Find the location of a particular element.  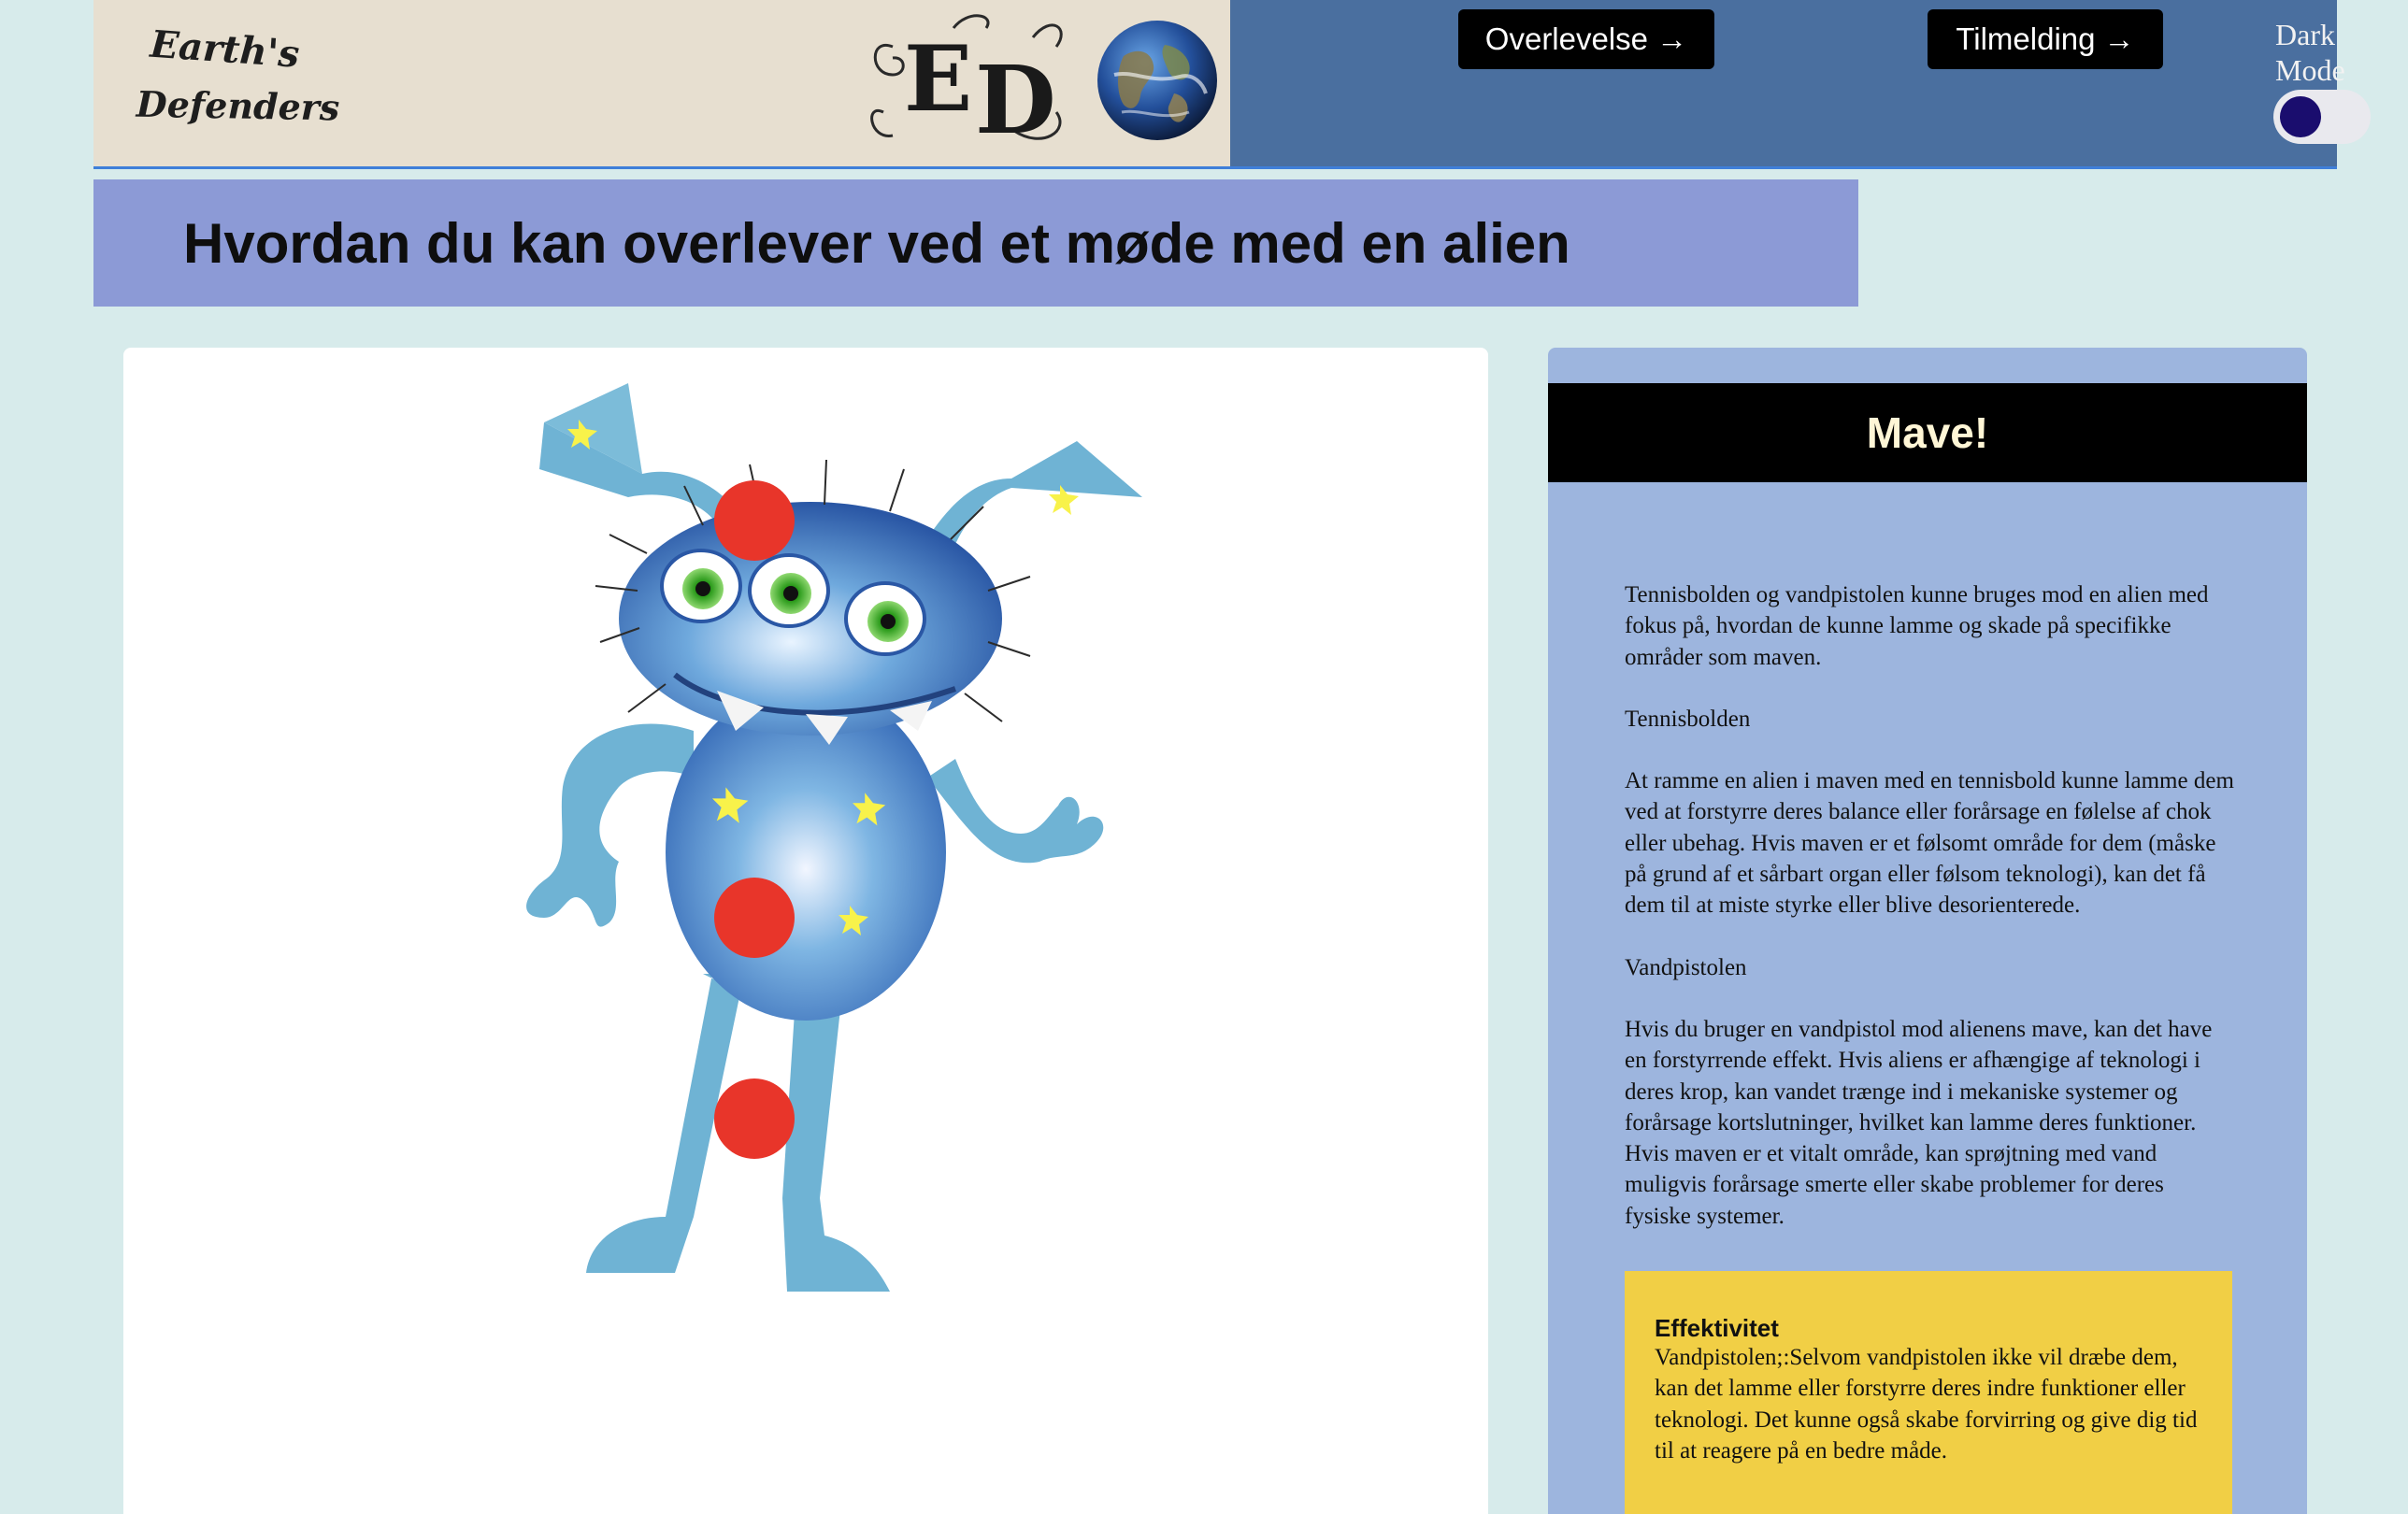

survival-nav-button: Overlevelse → is located at coordinates (1586, 39).